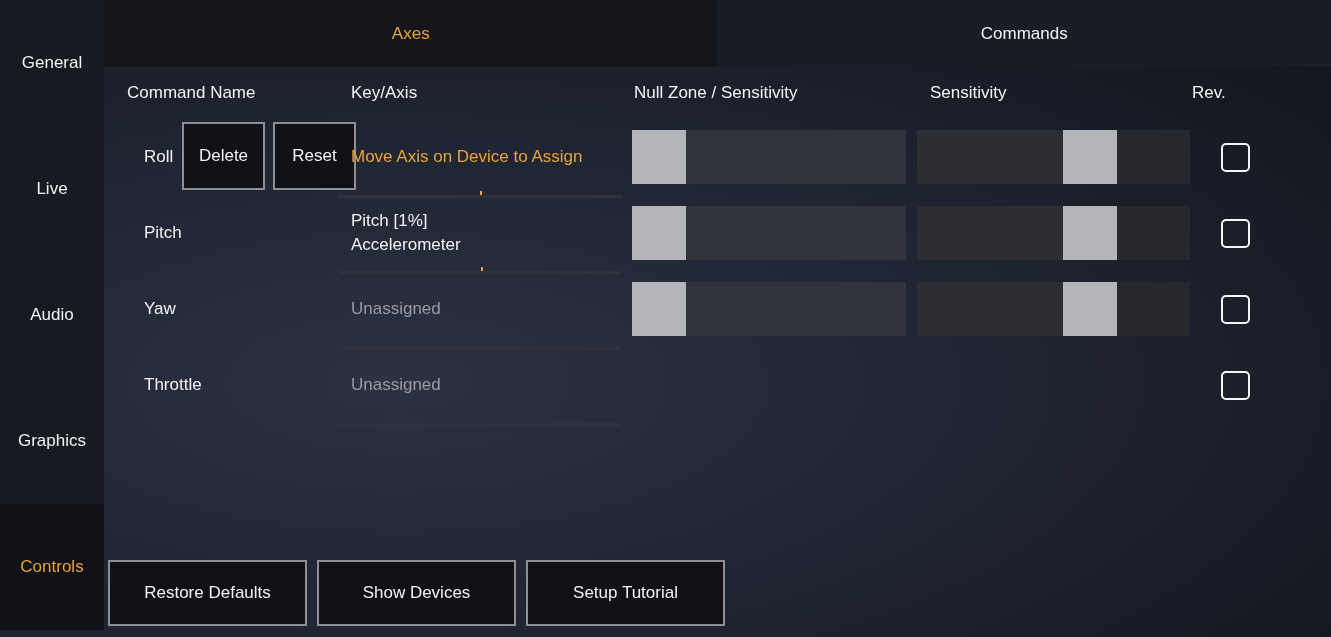  What do you see at coordinates (716, 92) in the screenshot?
I see `column-header: Null Zone / Sensitivity` at bounding box center [716, 92].